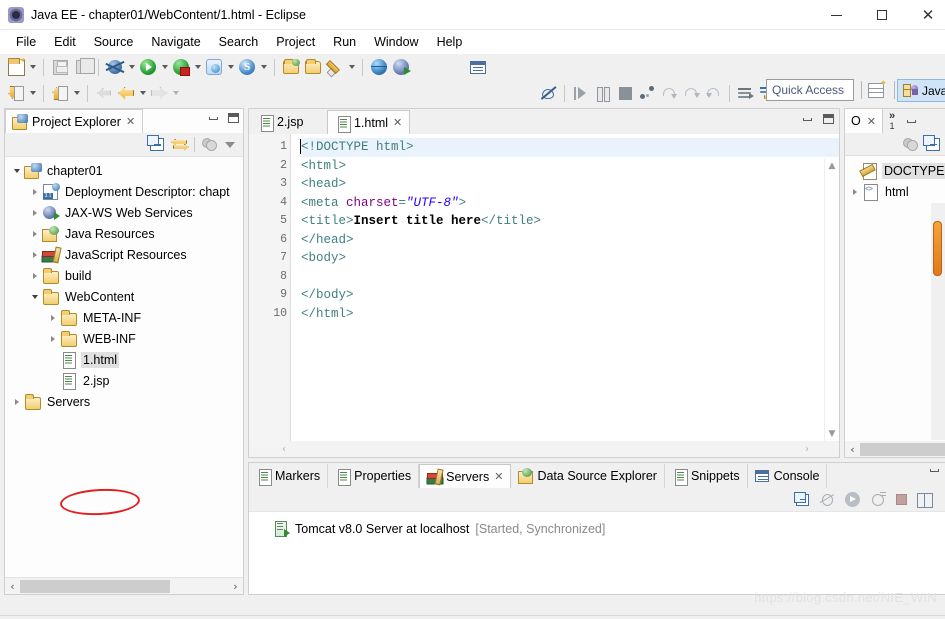 The width and height of the screenshot is (945, 619). What do you see at coordinates (214, 67) in the screenshot?
I see `new-server-button` at bounding box center [214, 67].